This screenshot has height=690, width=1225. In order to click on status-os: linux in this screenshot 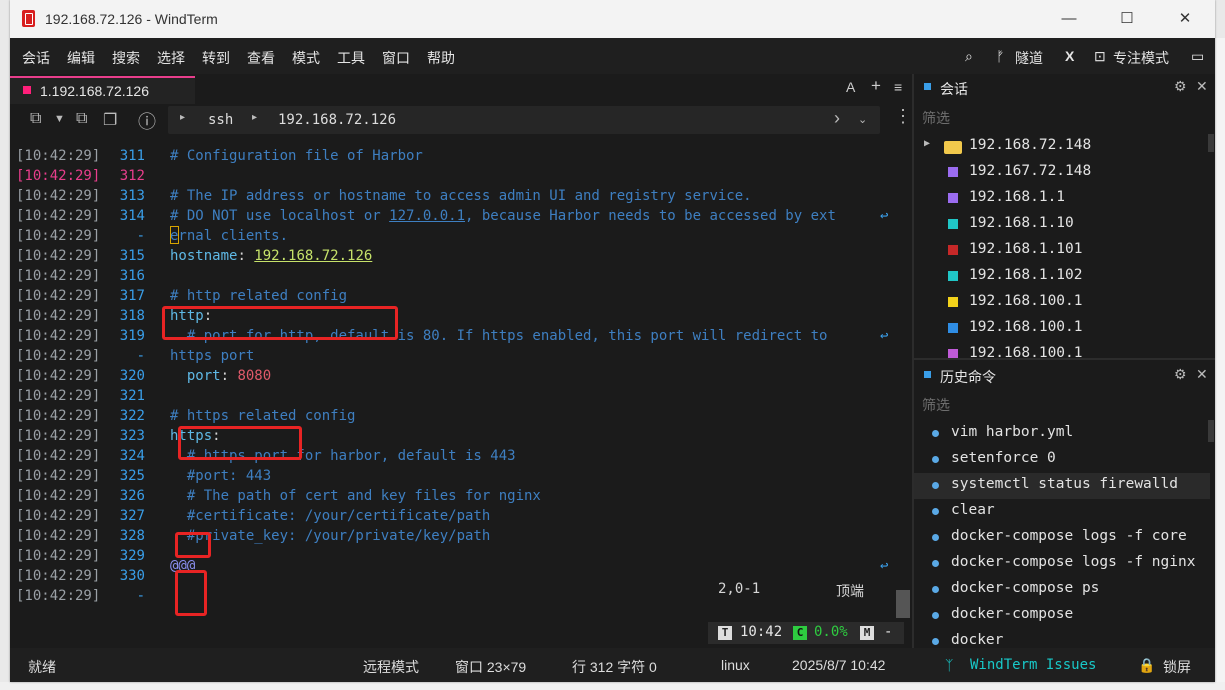, I will do `click(735, 665)`.